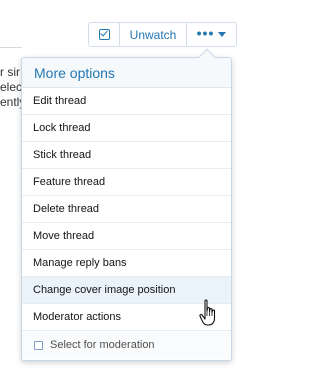 The image size is (320, 373). I want to click on checkbox-checked-icon, so click(104, 34).